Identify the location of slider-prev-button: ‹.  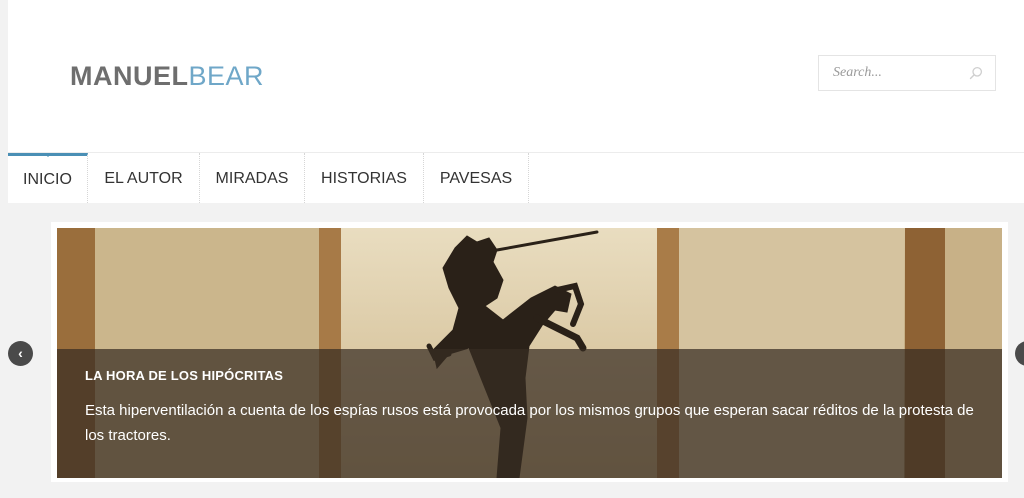
(20, 353).